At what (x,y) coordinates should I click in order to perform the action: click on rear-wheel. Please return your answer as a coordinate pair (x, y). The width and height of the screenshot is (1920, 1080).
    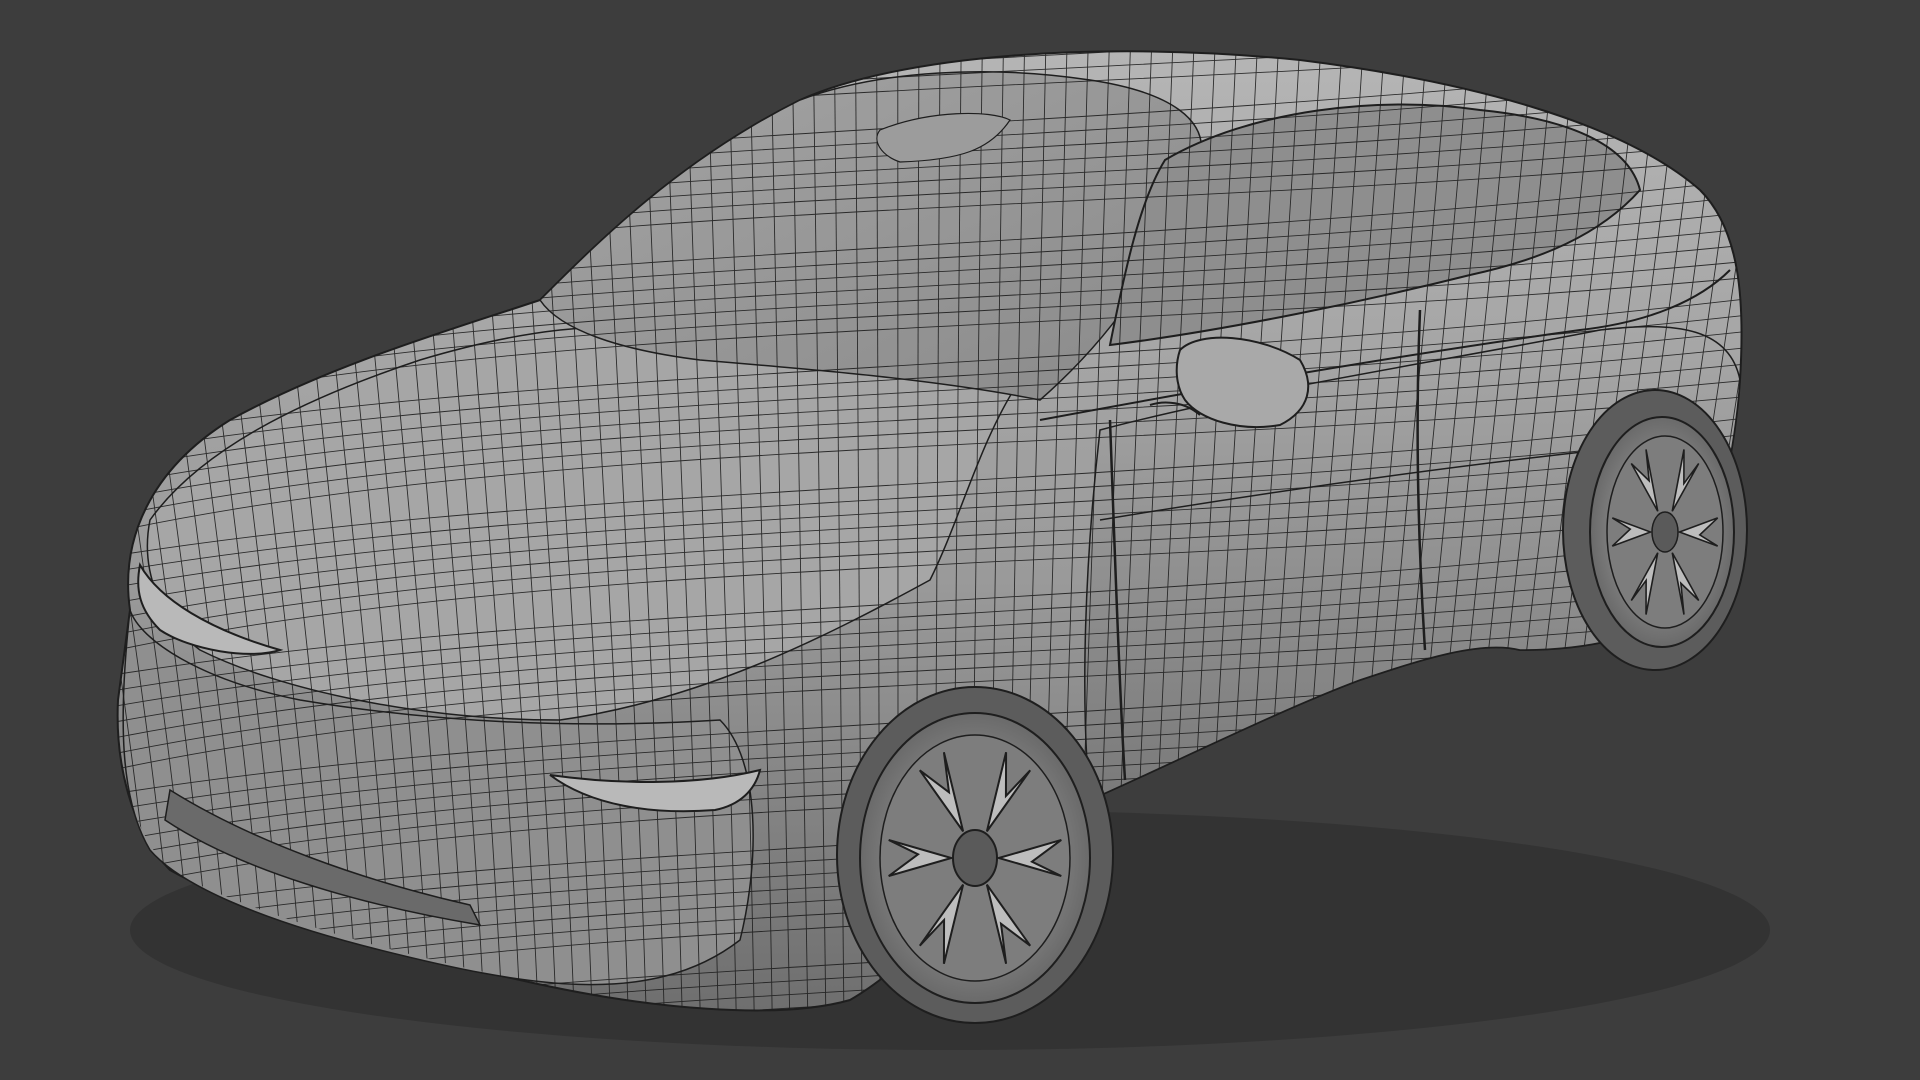
    Looking at the image, I should click on (1655, 530).